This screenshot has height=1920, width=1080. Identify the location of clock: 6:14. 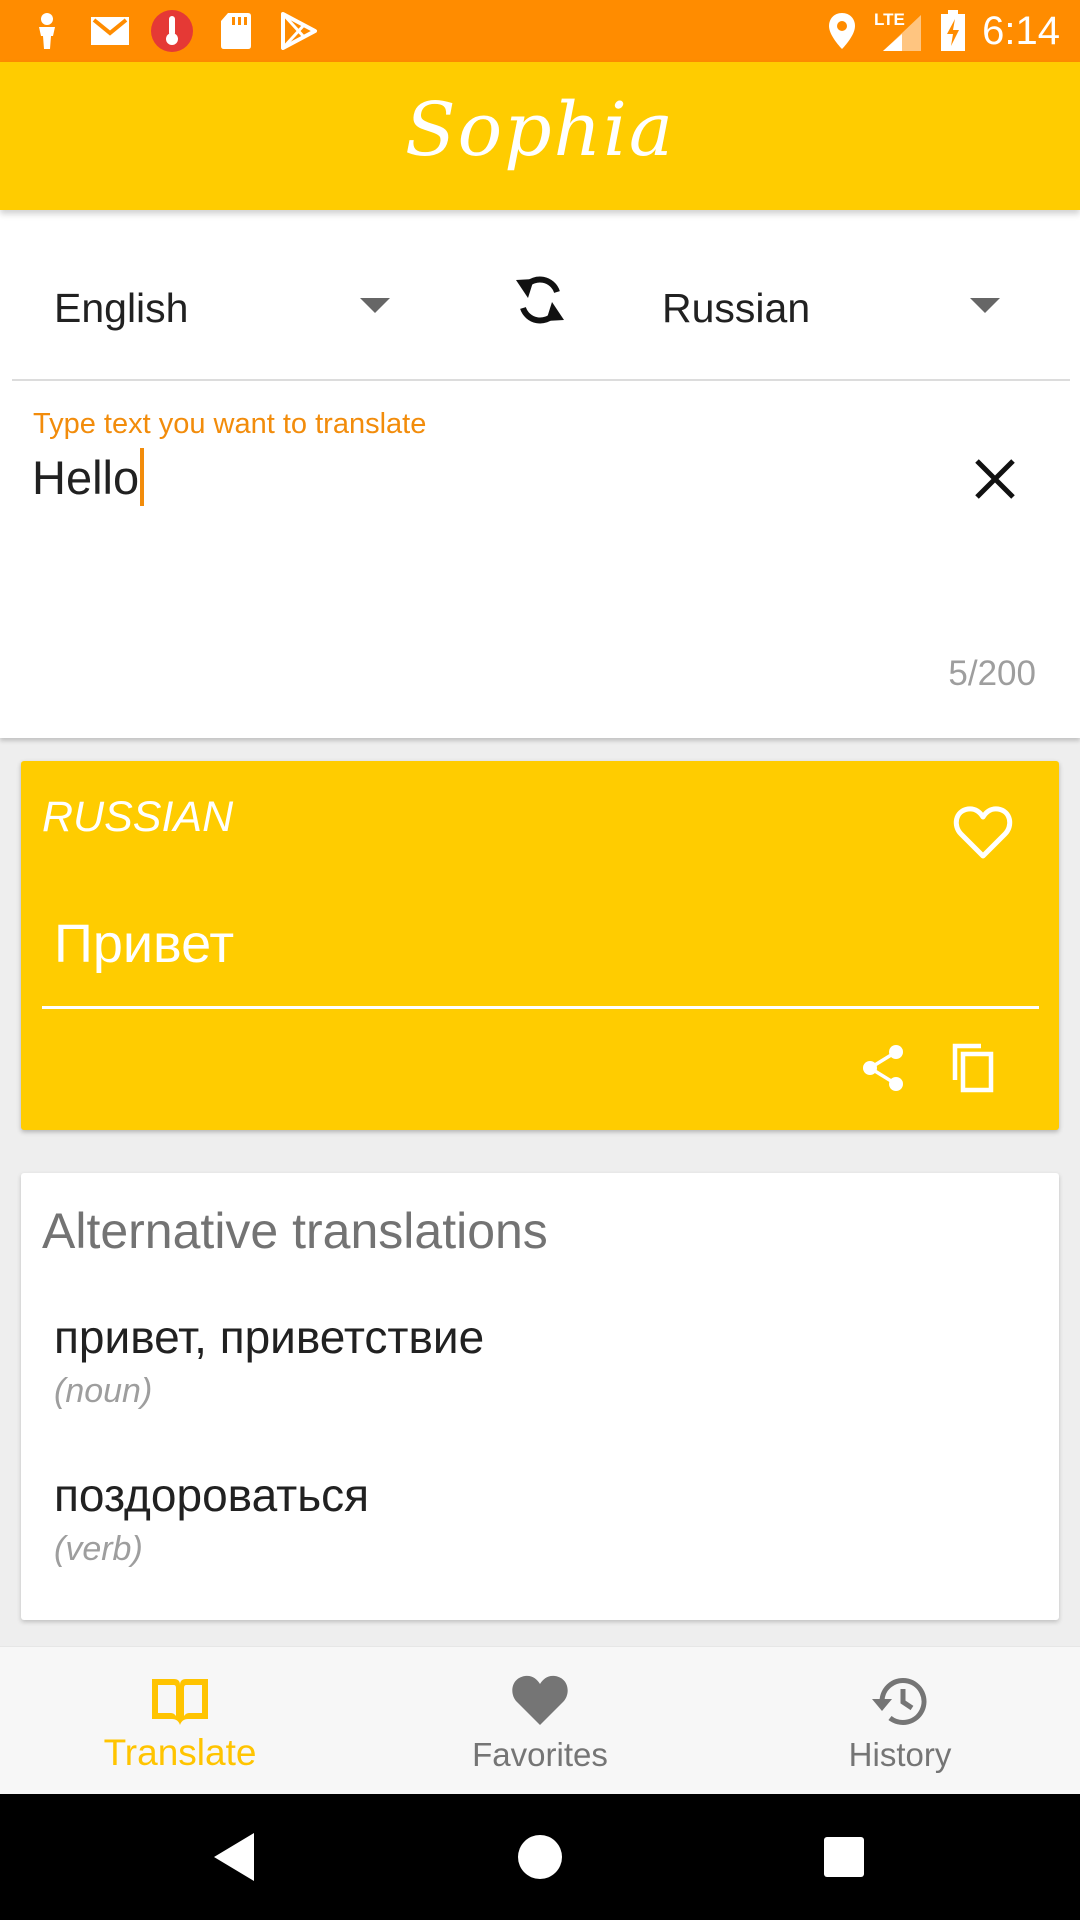
(1021, 31).